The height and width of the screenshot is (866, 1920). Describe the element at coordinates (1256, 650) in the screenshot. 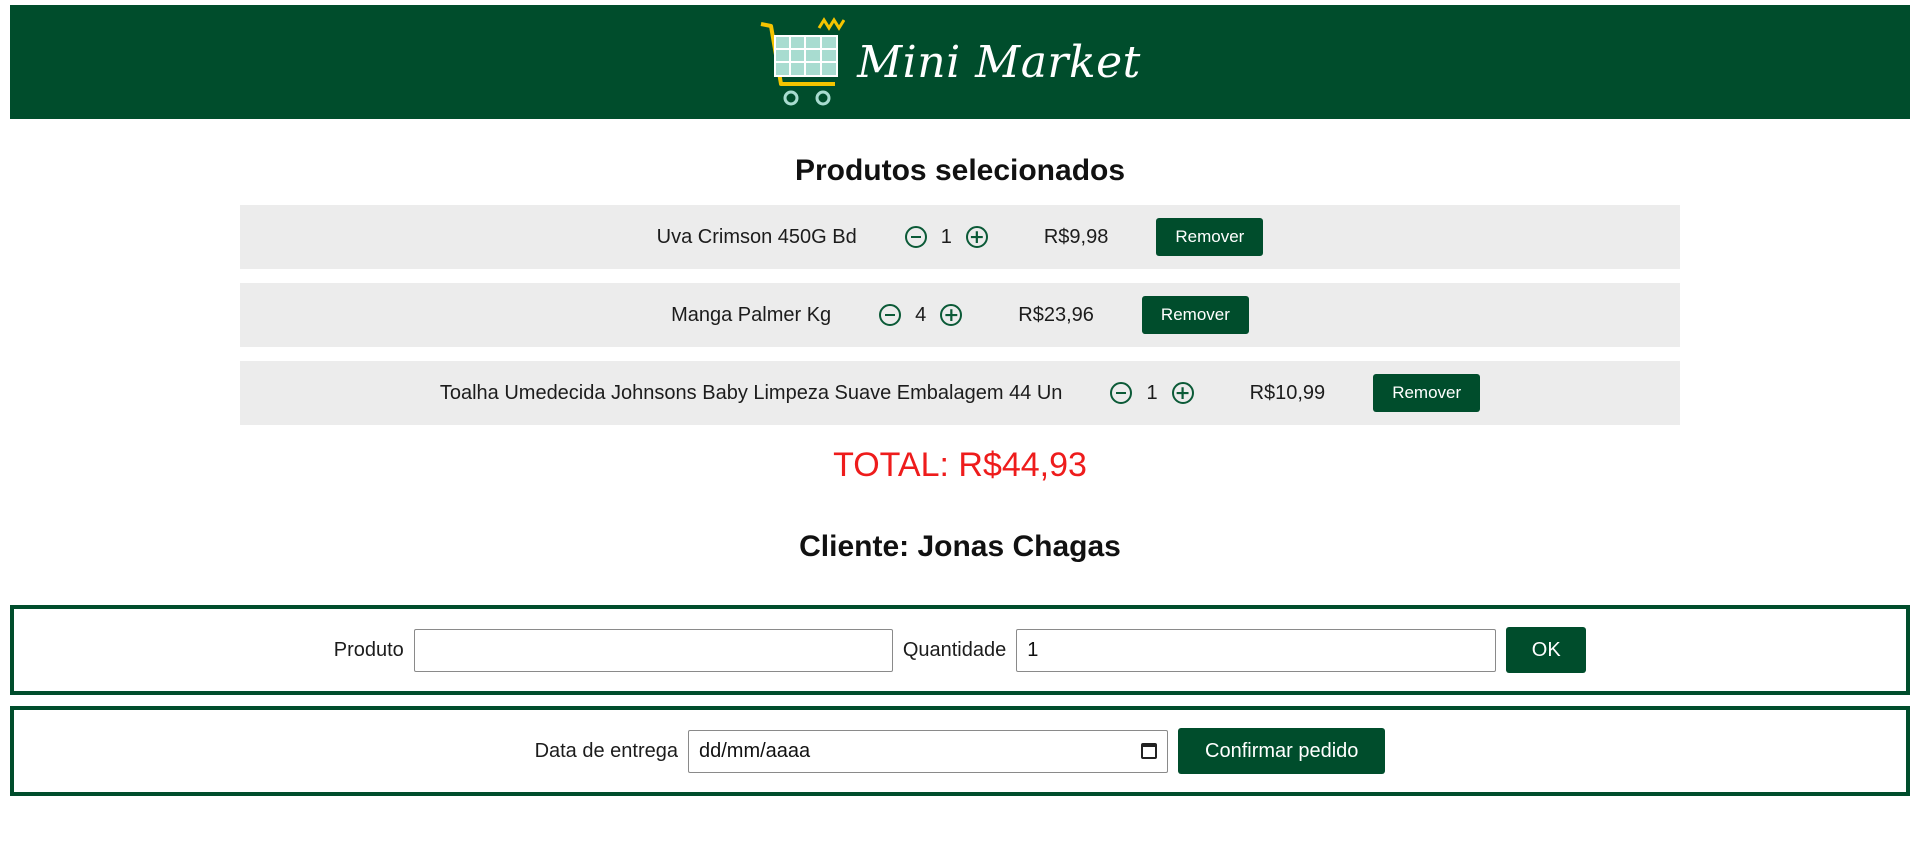

I see `quantity-input: 1` at that location.